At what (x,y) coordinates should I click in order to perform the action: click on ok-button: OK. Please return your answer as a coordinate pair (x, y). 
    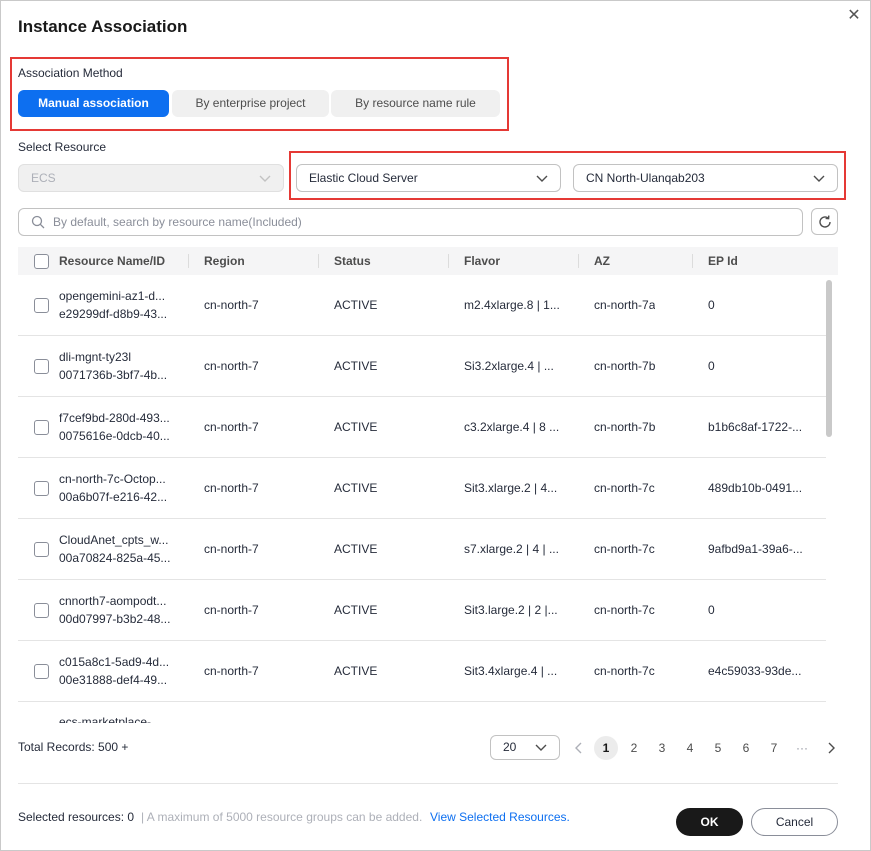
    Looking at the image, I should click on (709, 822).